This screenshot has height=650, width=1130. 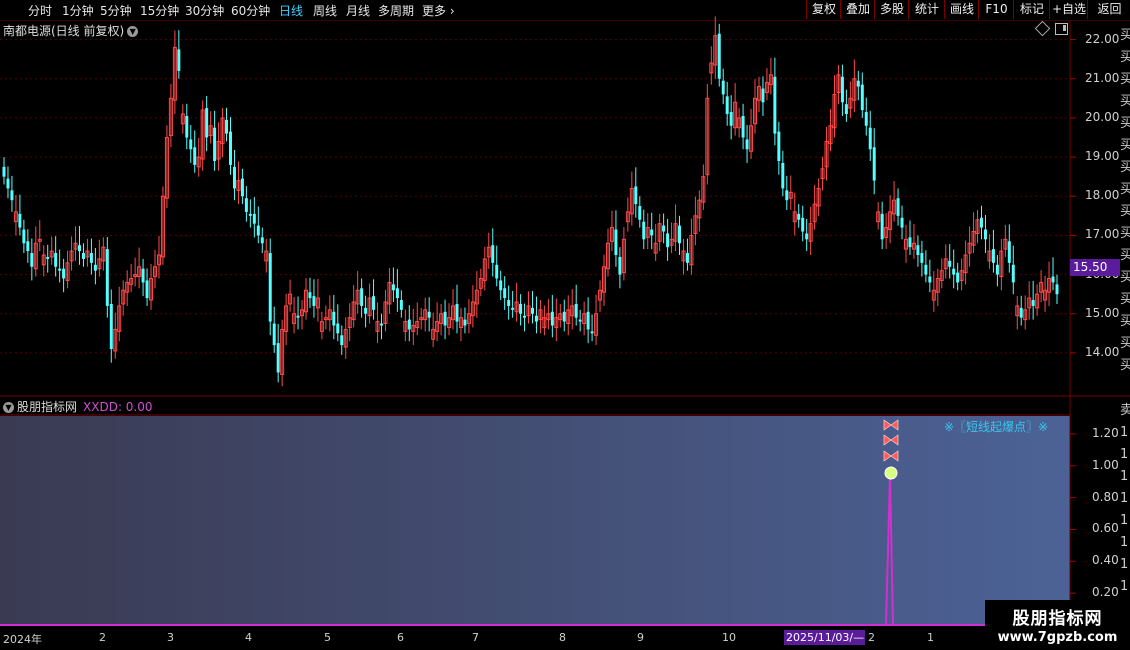 I want to click on time-tick-1: 2, so click(x=102, y=637).